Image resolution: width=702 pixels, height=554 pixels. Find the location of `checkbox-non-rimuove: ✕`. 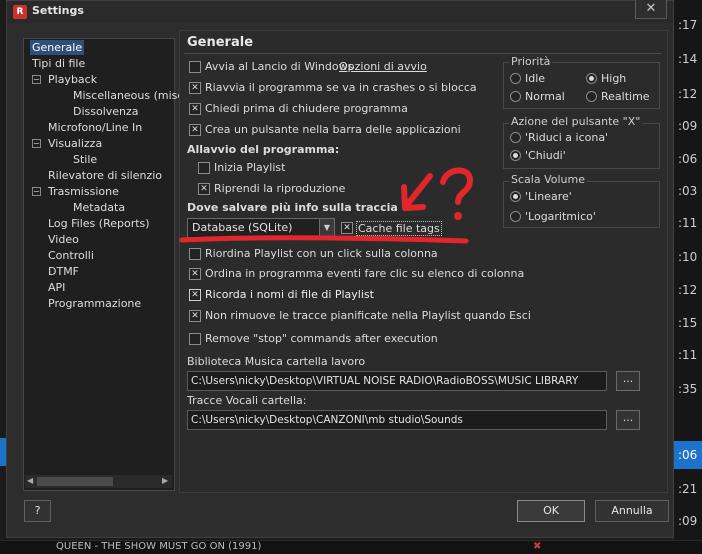

checkbox-non-rimuove: ✕ is located at coordinates (195, 316).